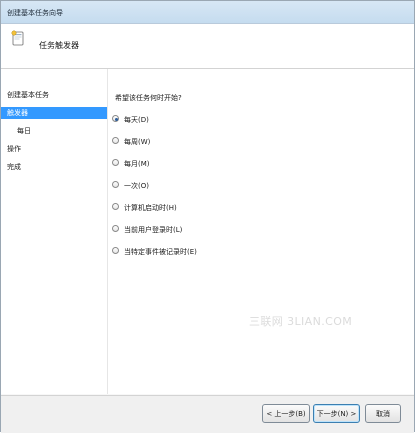  Describe the element at coordinates (207, 12) in the screenshot. I see `title-bar: 创建基本任务向导` at that location.